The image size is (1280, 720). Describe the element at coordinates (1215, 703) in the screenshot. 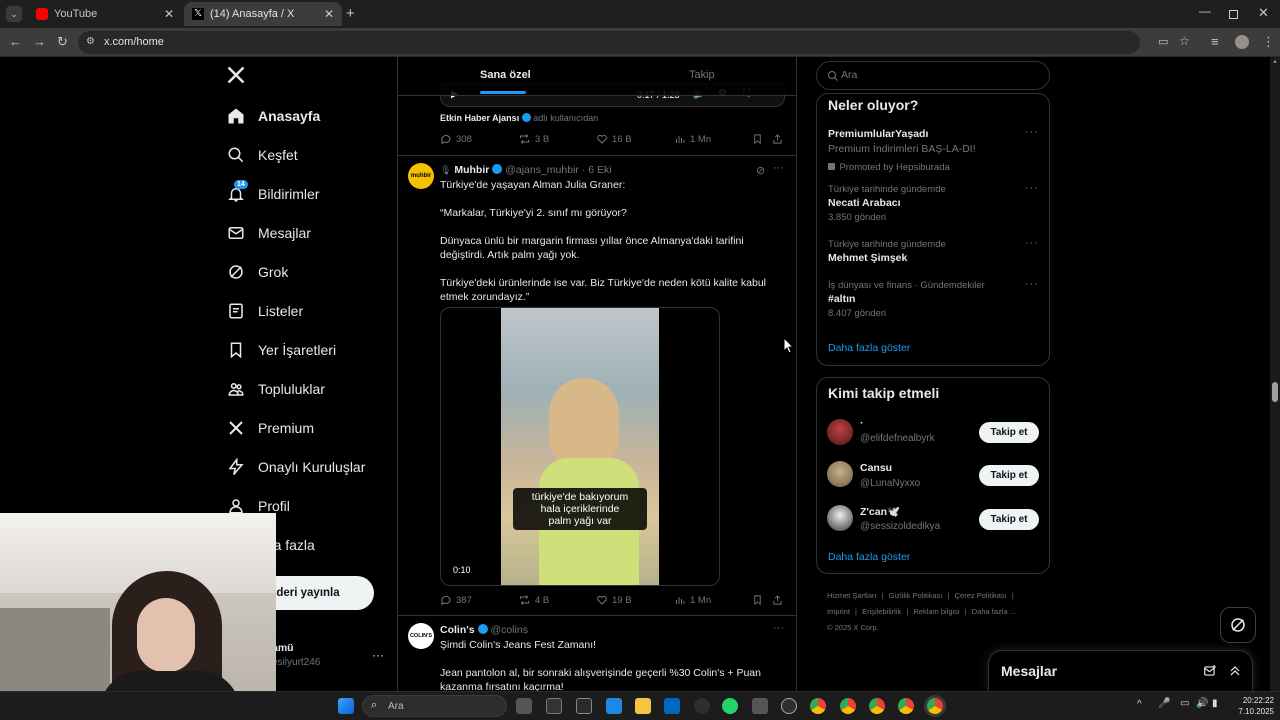

I see `battery-icon: ▮` at that location.